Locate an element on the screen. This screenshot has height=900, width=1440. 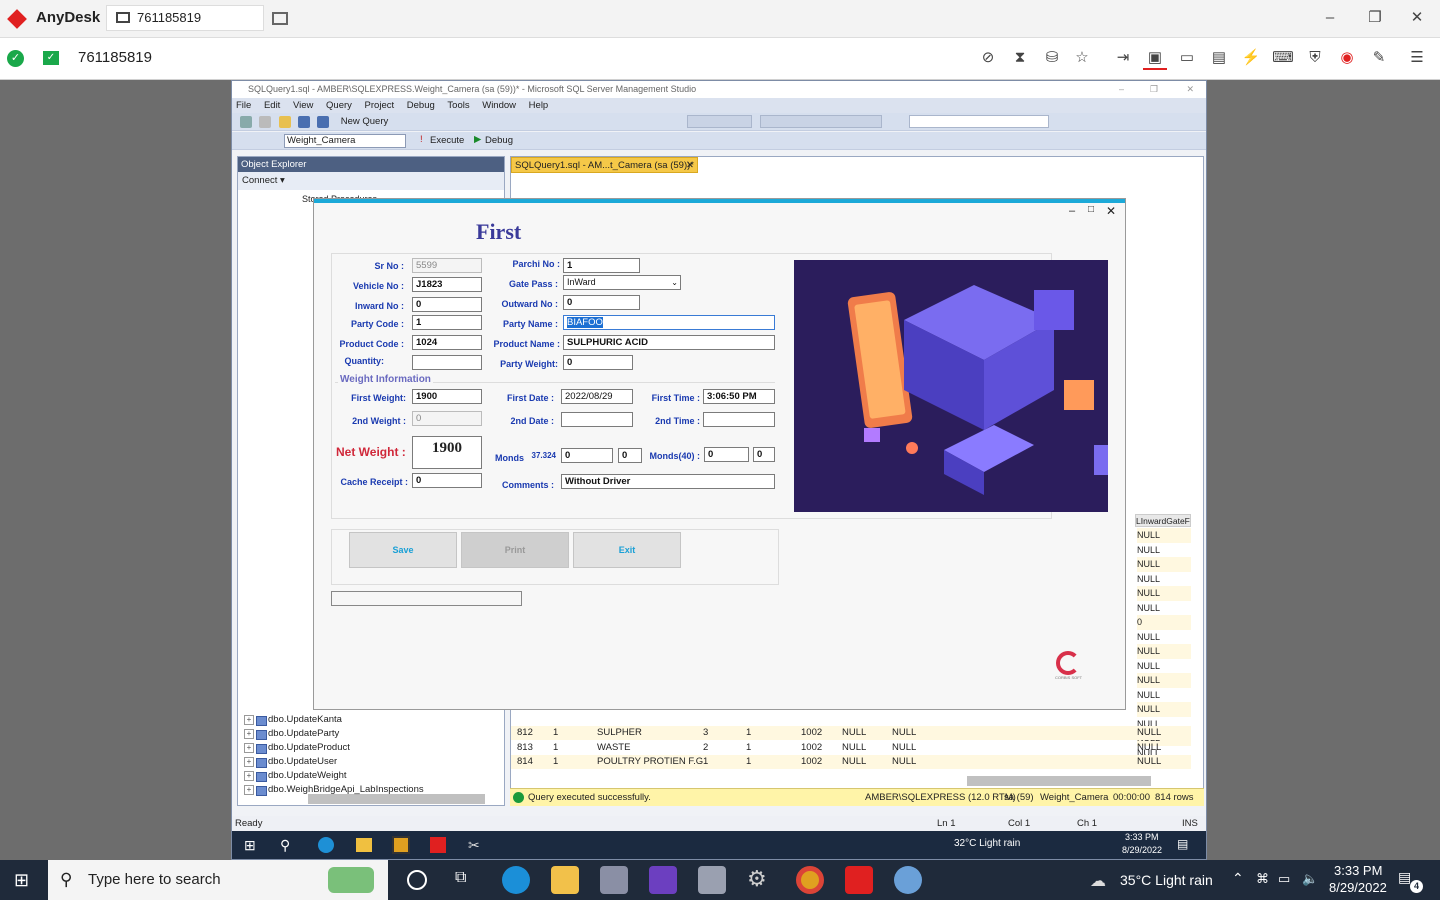
open-icon is located at coordinates (284, 122).